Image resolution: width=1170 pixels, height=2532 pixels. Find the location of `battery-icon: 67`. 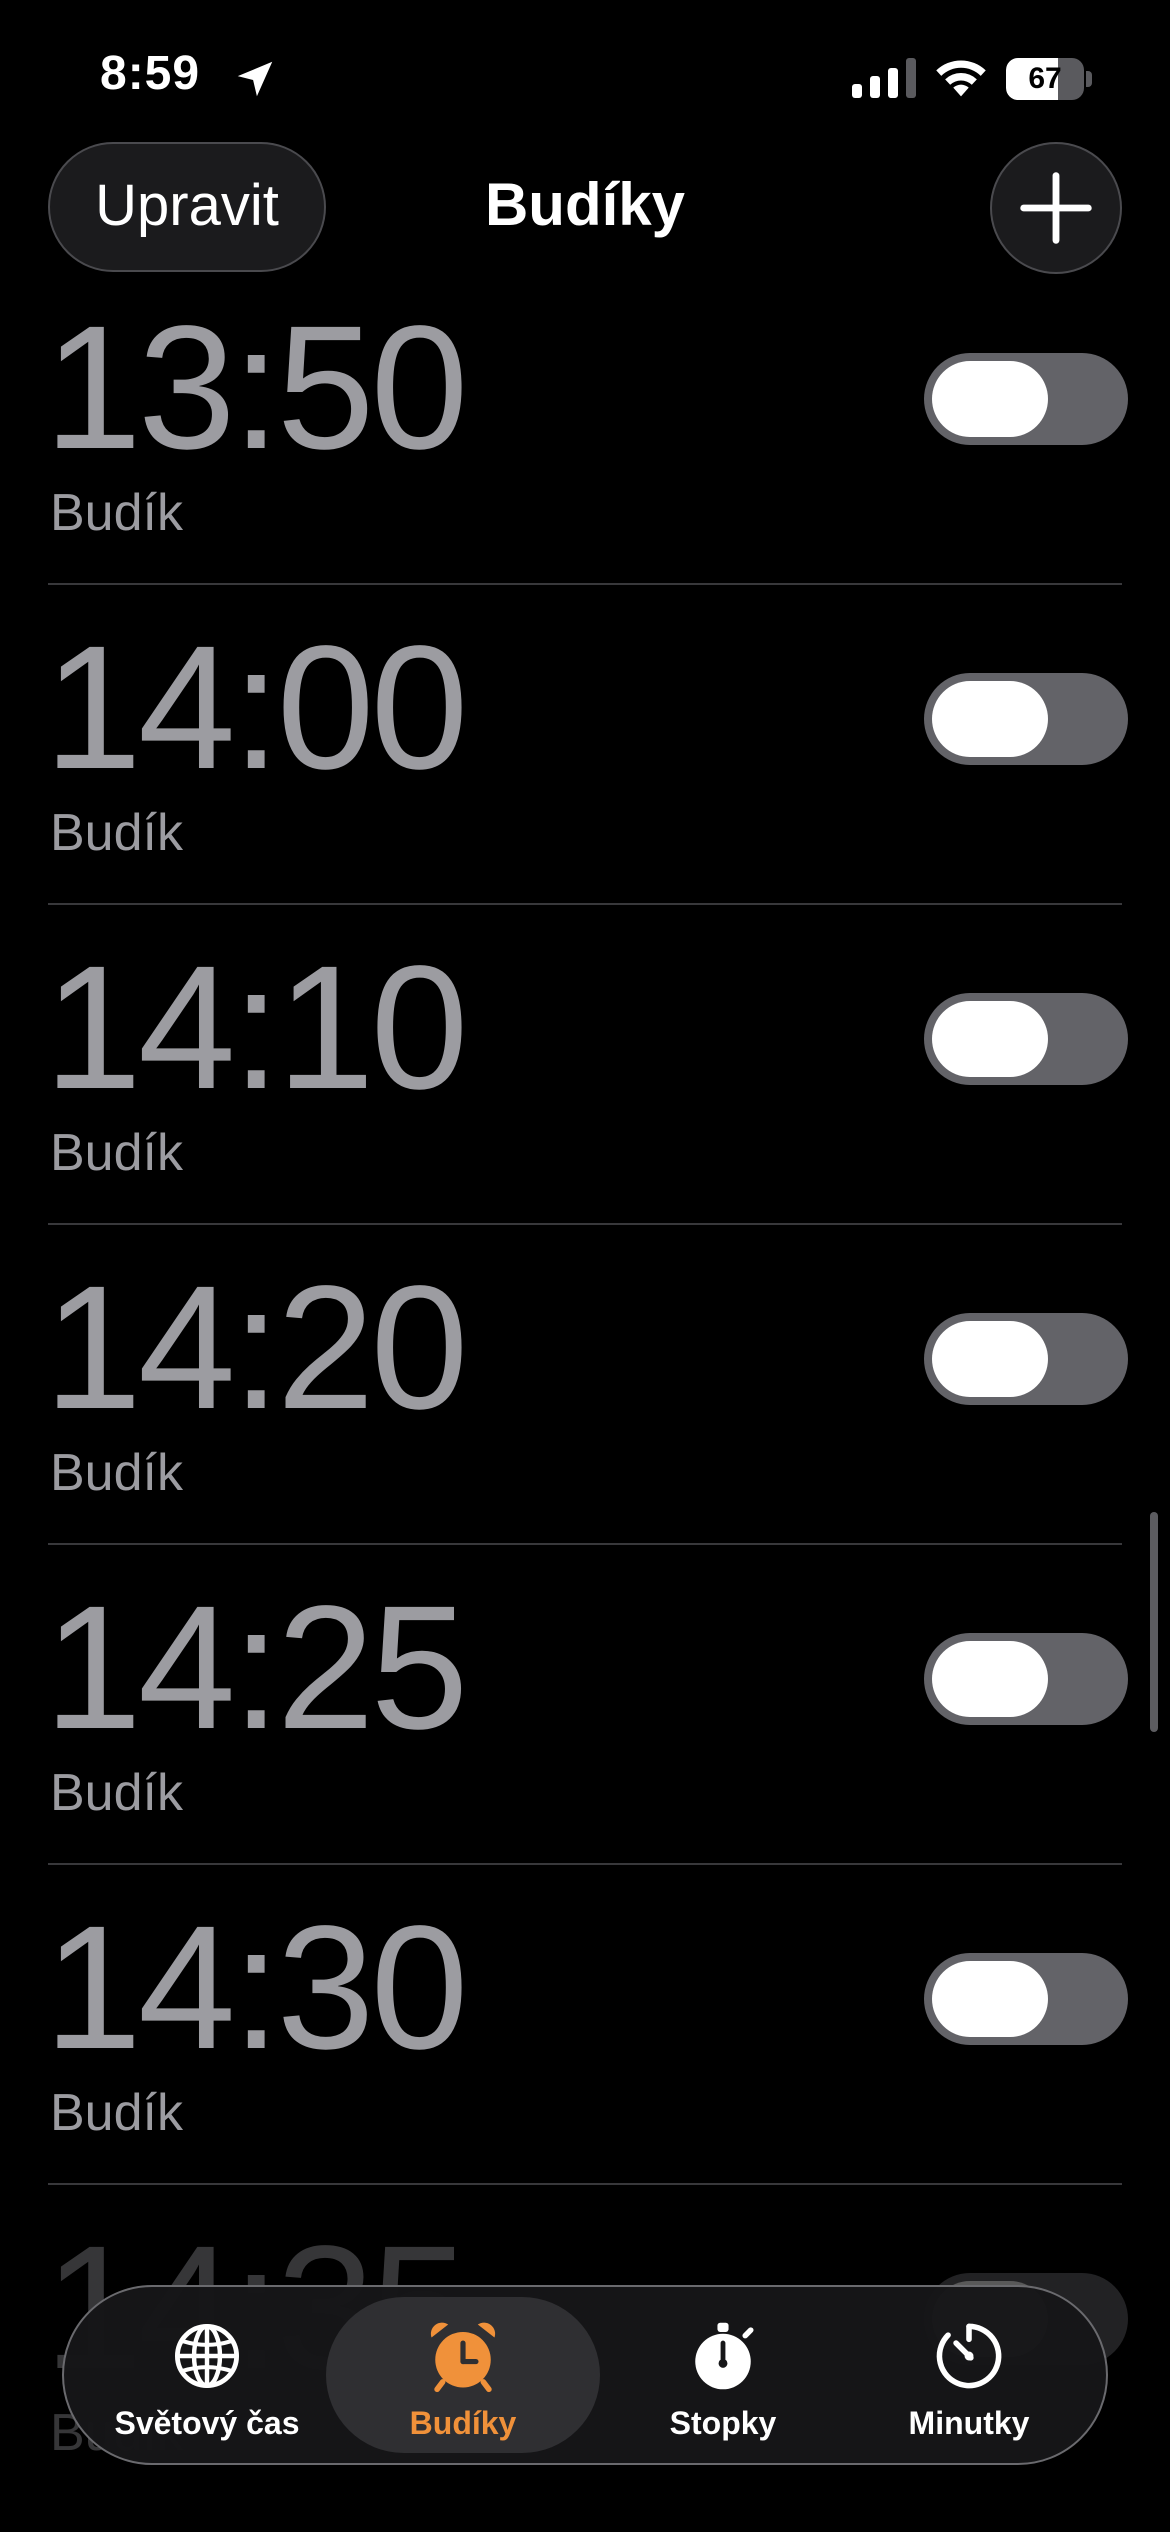

battery-icon: 67 is located at coordinates (1049, 79).